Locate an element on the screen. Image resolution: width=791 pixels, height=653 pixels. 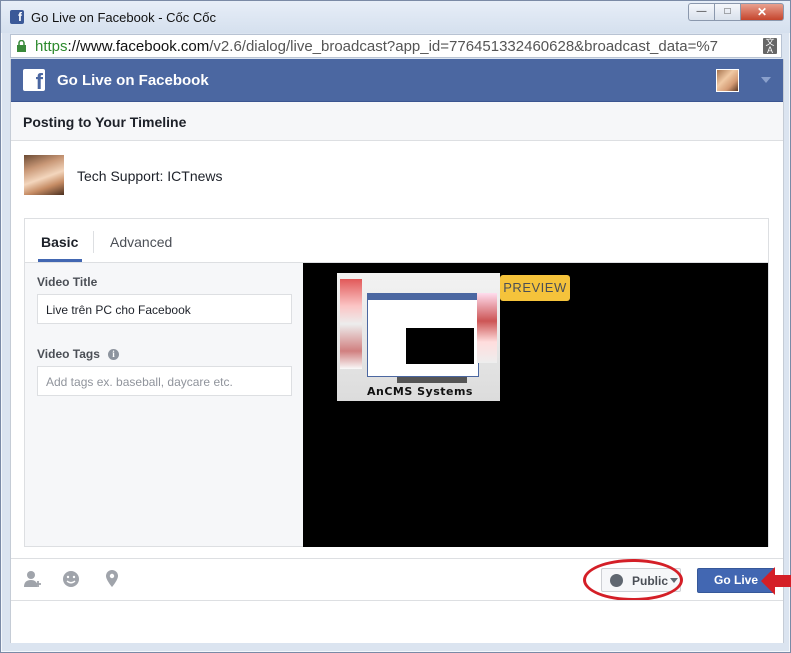
feeling-icon is located at coordinates (71, 579).